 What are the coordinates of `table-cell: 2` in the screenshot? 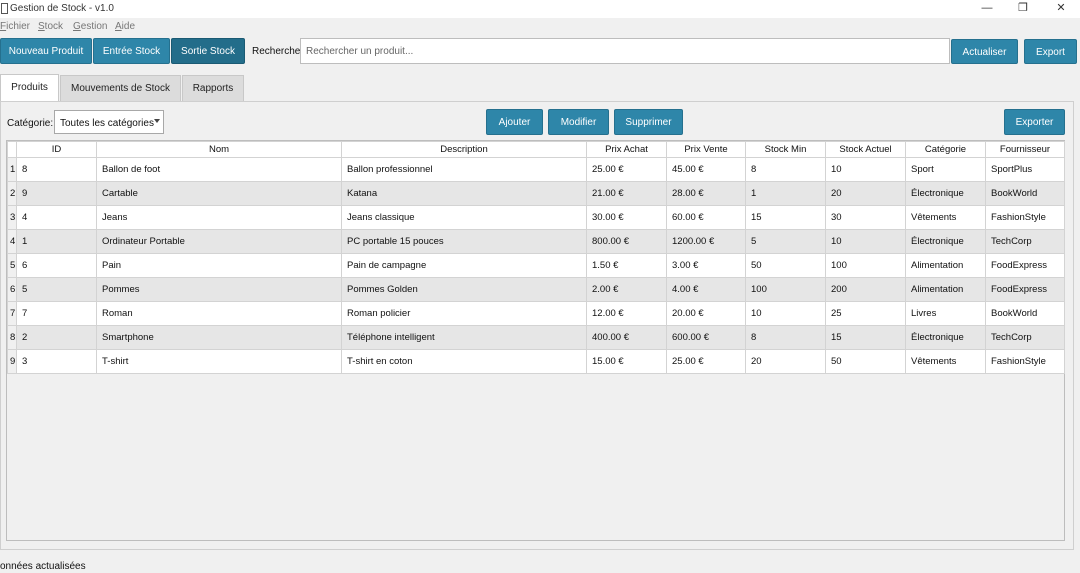 It's located at (56, 337).